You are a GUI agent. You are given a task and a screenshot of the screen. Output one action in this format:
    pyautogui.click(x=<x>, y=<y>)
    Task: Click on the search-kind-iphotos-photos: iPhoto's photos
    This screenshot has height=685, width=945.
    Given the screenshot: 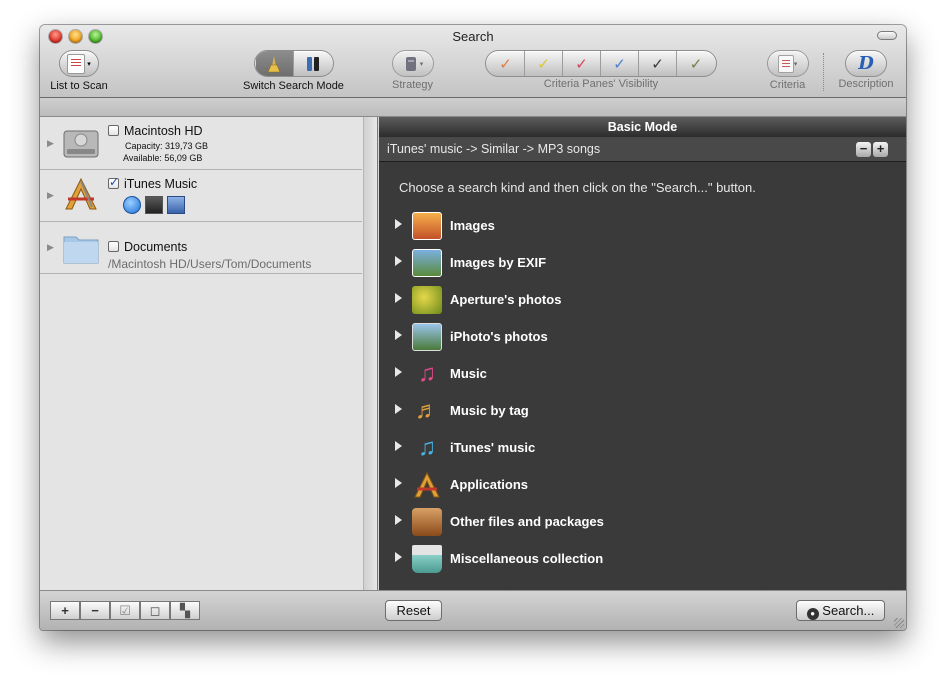 What is the action you would take?
    pyautogui.click(x=640, y=338)
    